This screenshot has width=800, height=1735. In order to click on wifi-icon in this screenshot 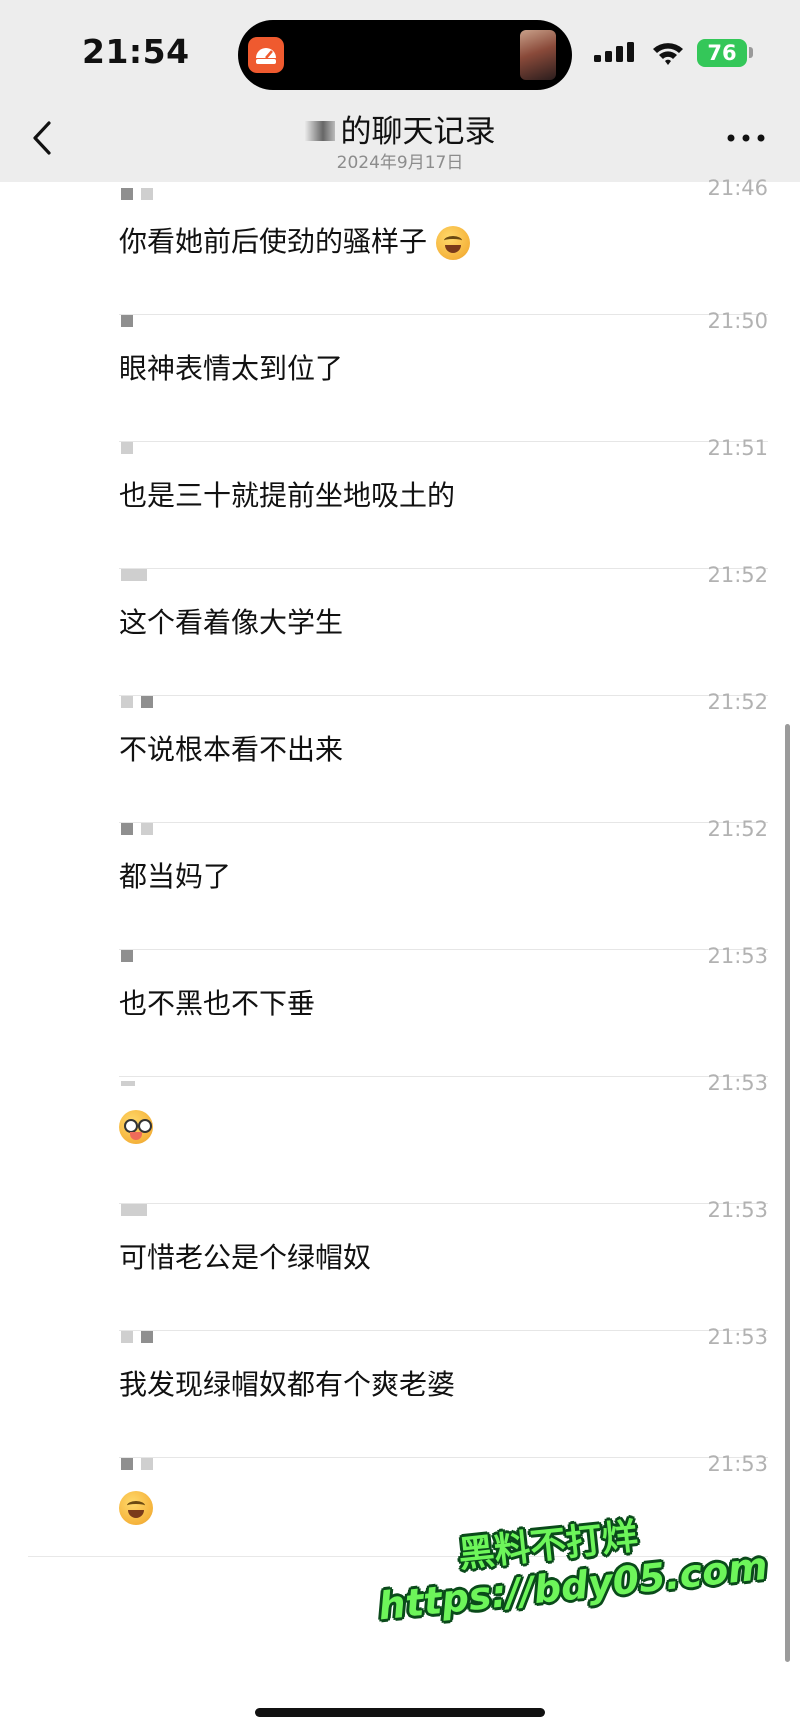, I will do `click(668, 54)`.